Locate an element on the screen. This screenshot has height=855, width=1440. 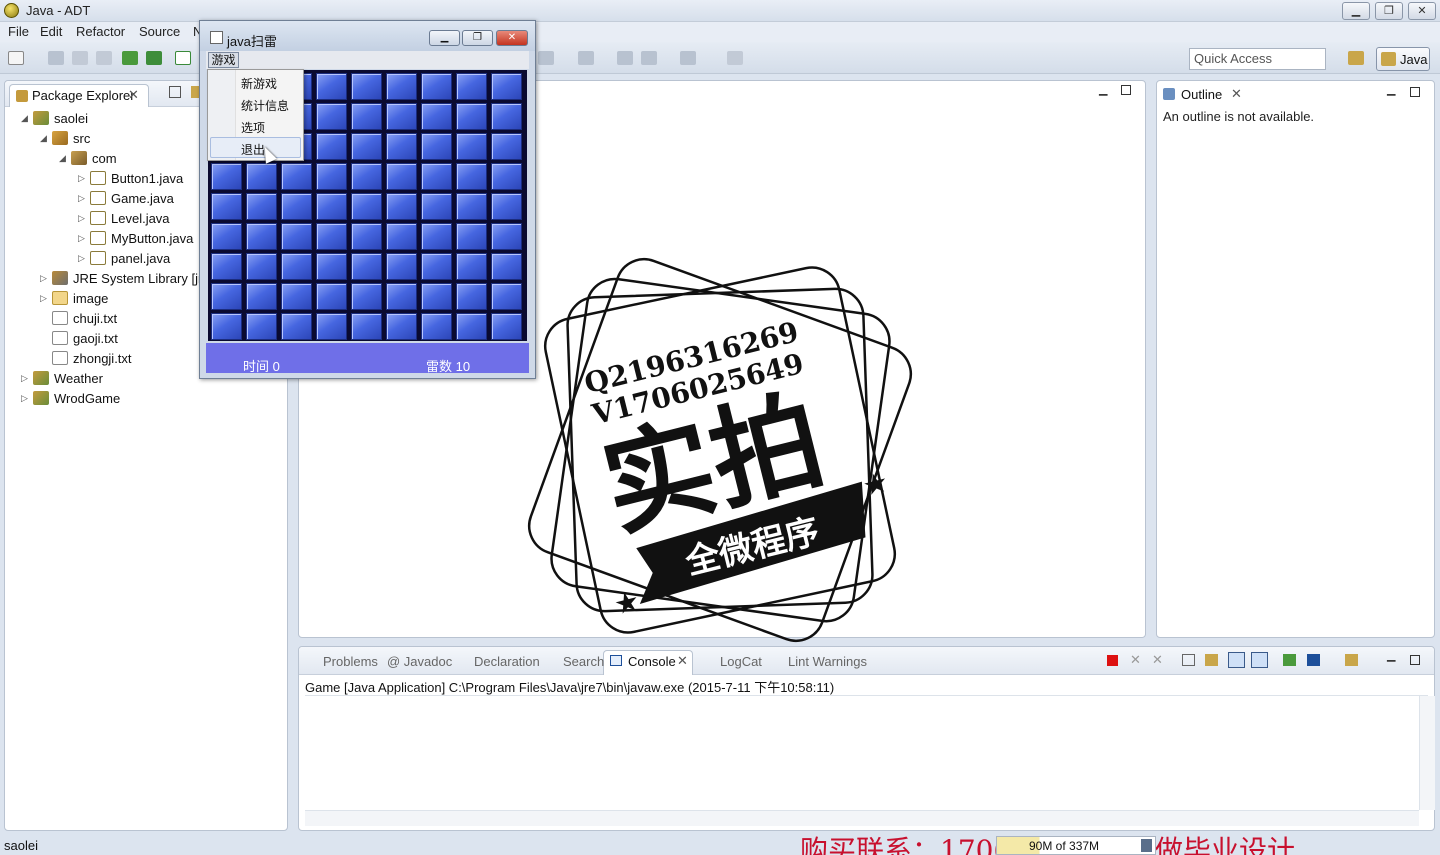
back-icon is located at coordinates (649, 58).